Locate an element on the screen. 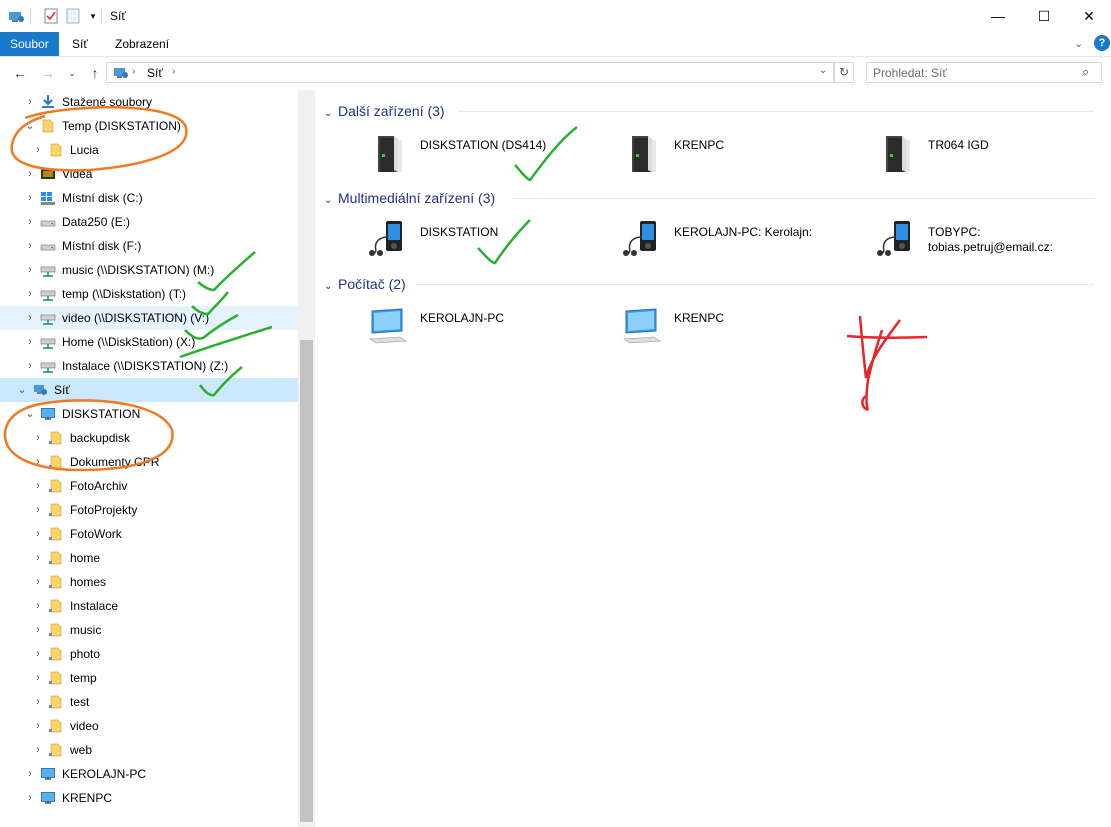 The image size is (1111, 827). nav-item: › Dokumenty CPR is located at coordinates (149, 462).